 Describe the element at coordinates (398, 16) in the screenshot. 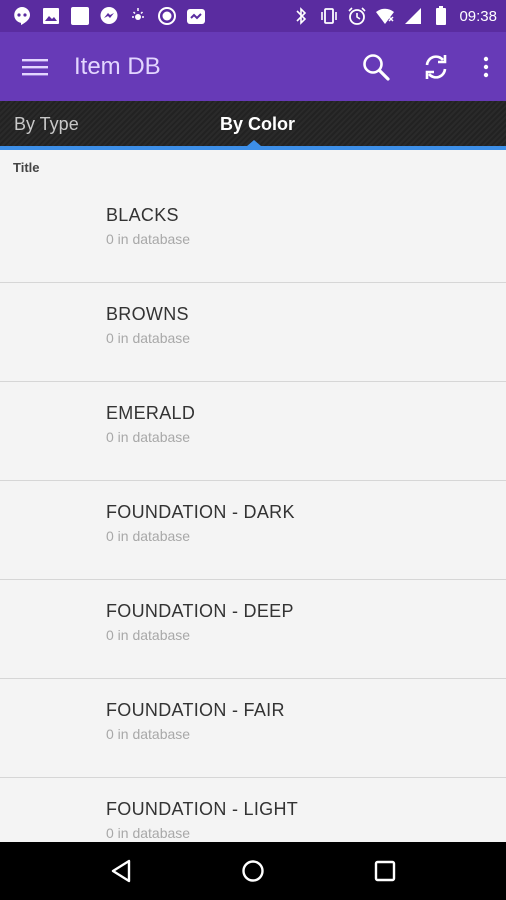

I see `system-status-icons: 09:38` at that location.